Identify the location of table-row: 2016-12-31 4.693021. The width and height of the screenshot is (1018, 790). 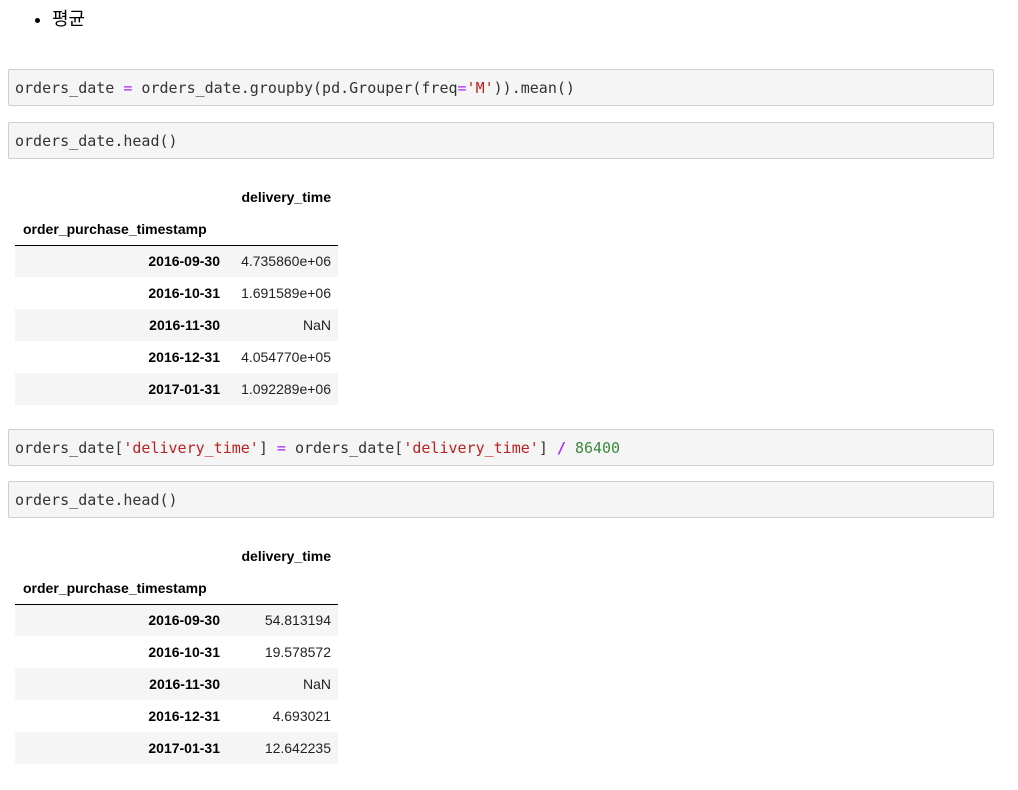
(176, 716).